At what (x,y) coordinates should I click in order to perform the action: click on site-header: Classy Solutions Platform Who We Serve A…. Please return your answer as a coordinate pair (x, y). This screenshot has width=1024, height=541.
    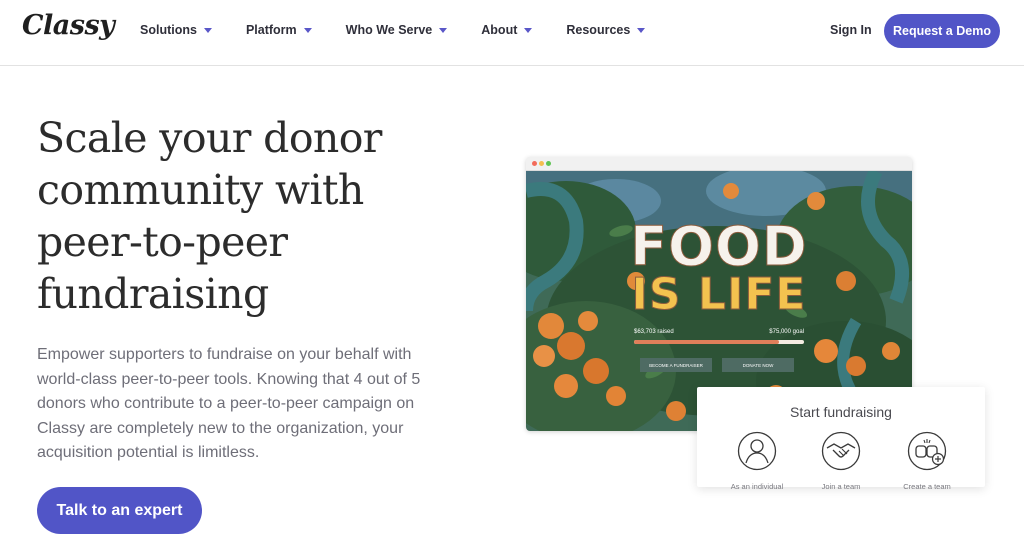
    Looking at the image, I should click on (512, 33).